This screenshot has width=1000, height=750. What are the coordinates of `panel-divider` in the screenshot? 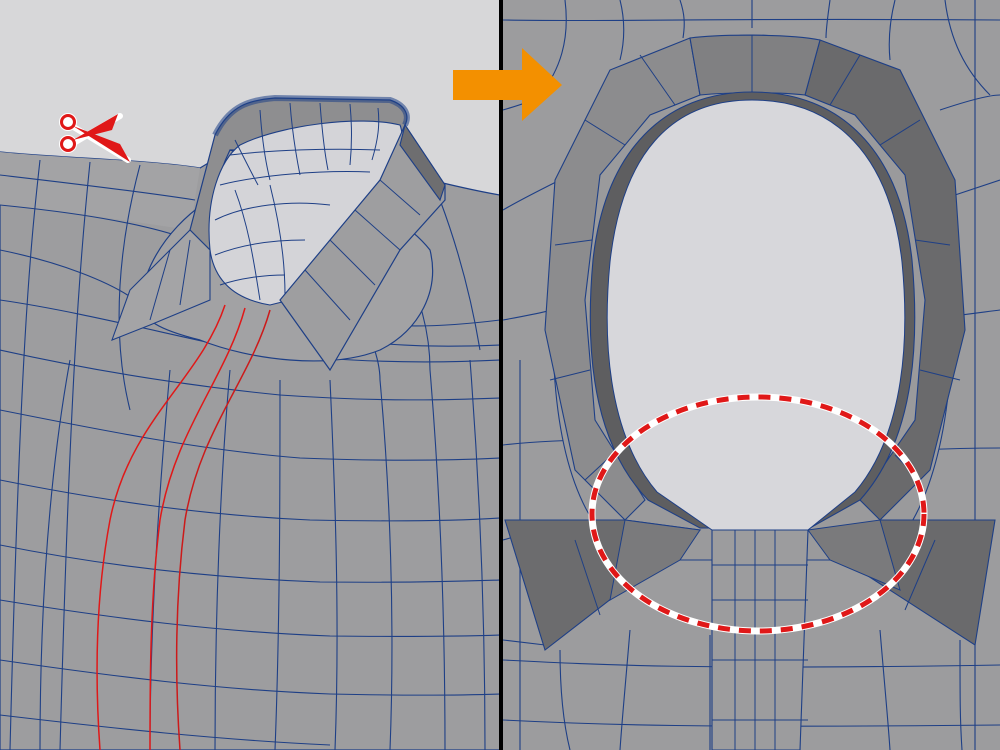 It's located at (501, 375).